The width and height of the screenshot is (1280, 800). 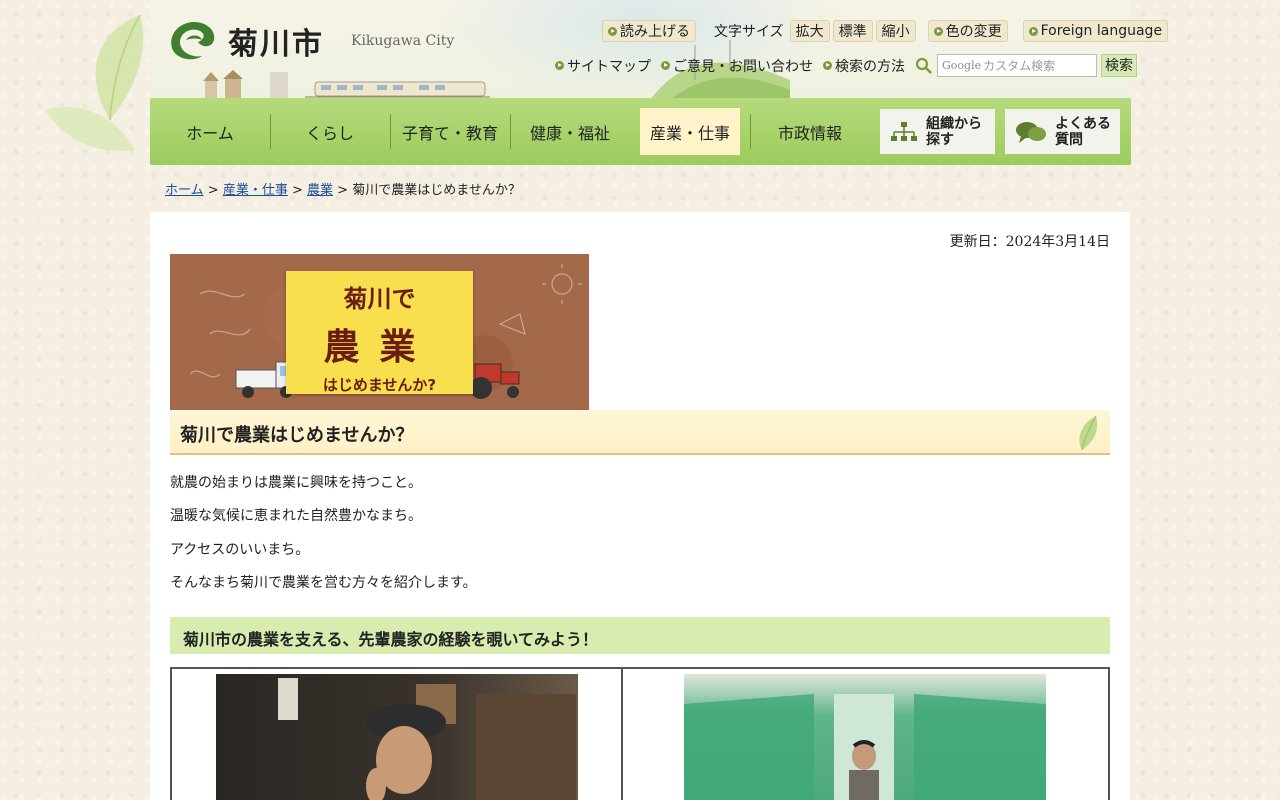 I want to click on foreign-language-button: Foreign language, so click(x=1095, y=31).